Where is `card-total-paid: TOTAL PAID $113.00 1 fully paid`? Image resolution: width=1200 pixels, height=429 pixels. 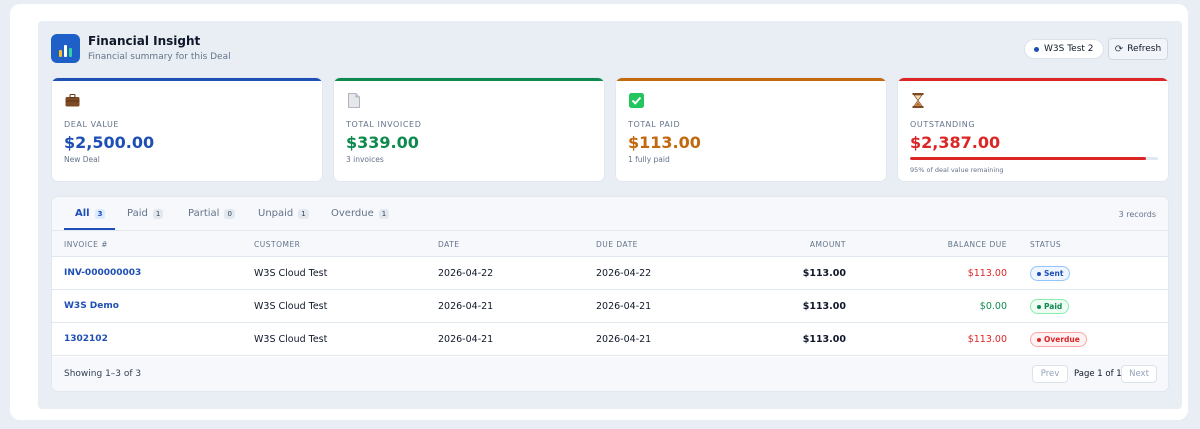
card-total-paid: TOTAL PAID $113.00 1 fully paid is located at coordinates (751, 129).